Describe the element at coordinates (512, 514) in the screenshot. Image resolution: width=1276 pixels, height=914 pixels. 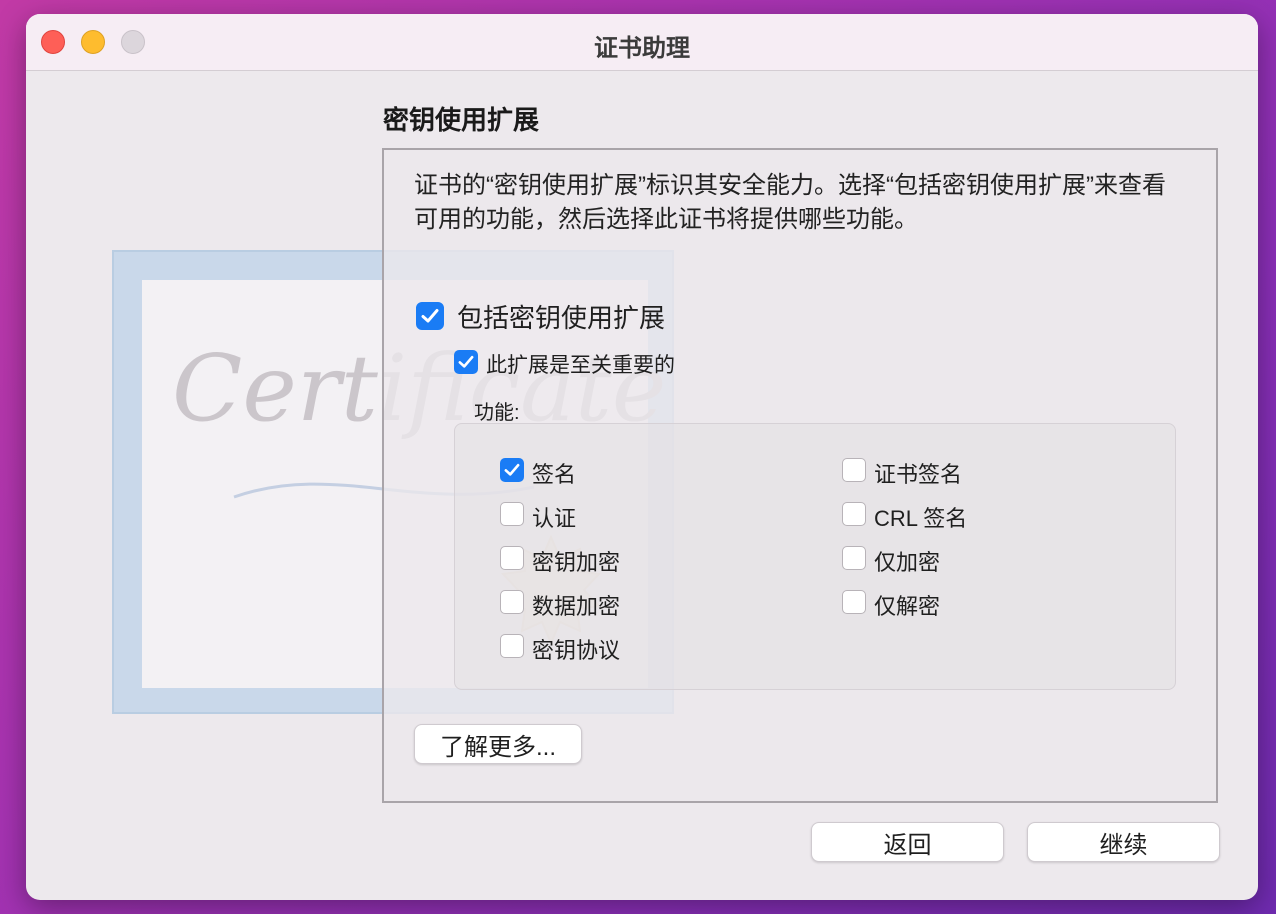
I see `capability-checkbox-authentication` at that location.